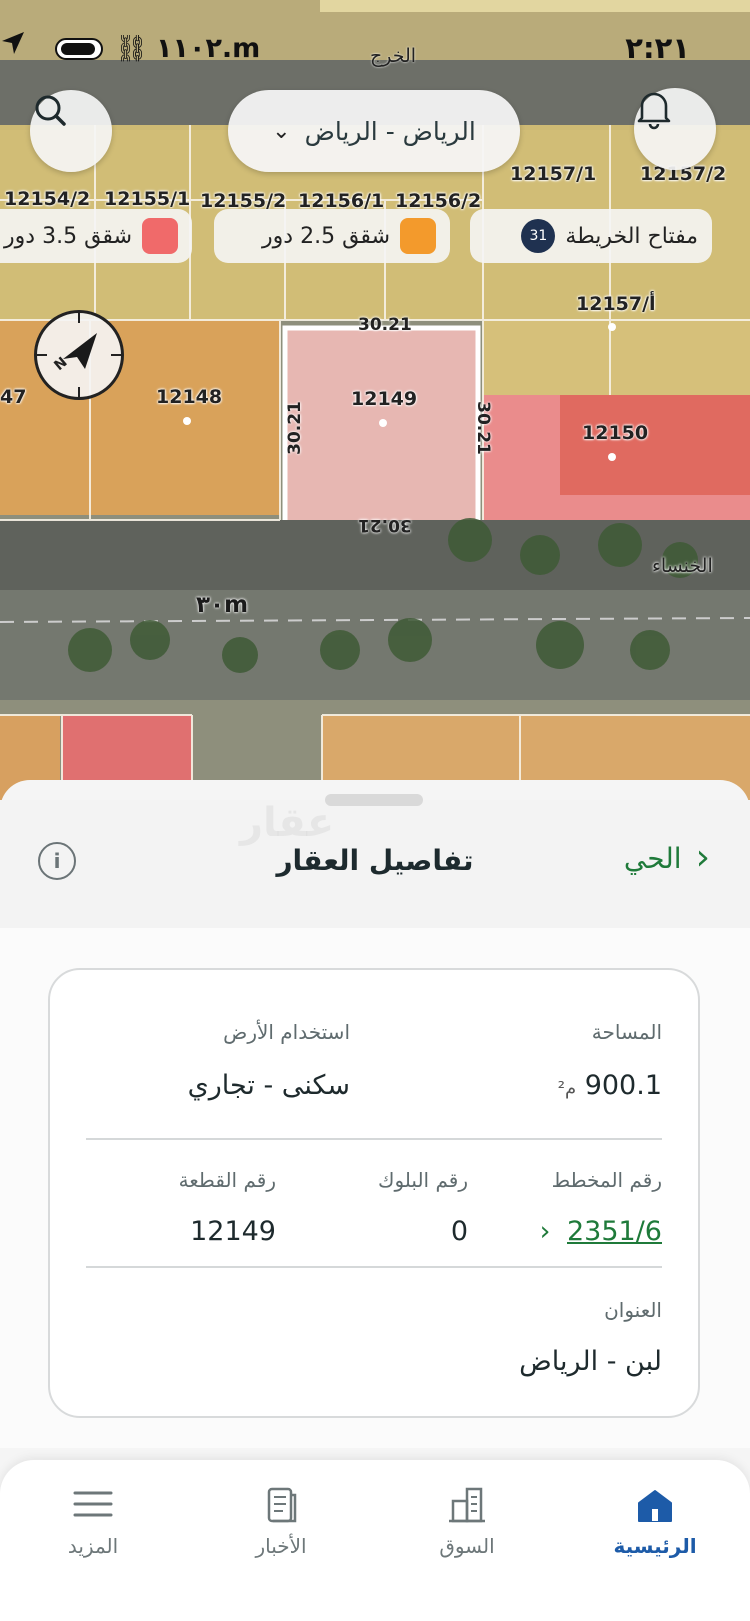 Image resolution: width=750 pixels, height=1621 pixels. I want to click on search-icon, so click(50, 110).